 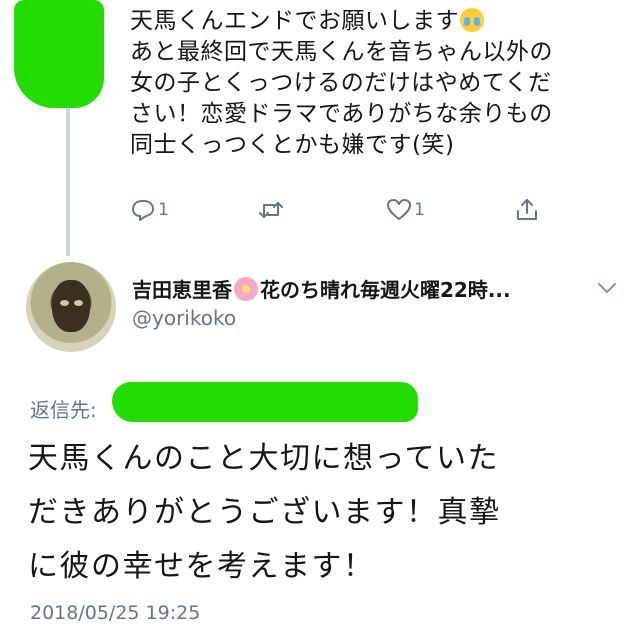 What do you see at coordinates (292, 145) in the screenshot?
I see `parent-line-5: 同士くっつくとかも嫌です(笑)` at bounding box center [292, 145].